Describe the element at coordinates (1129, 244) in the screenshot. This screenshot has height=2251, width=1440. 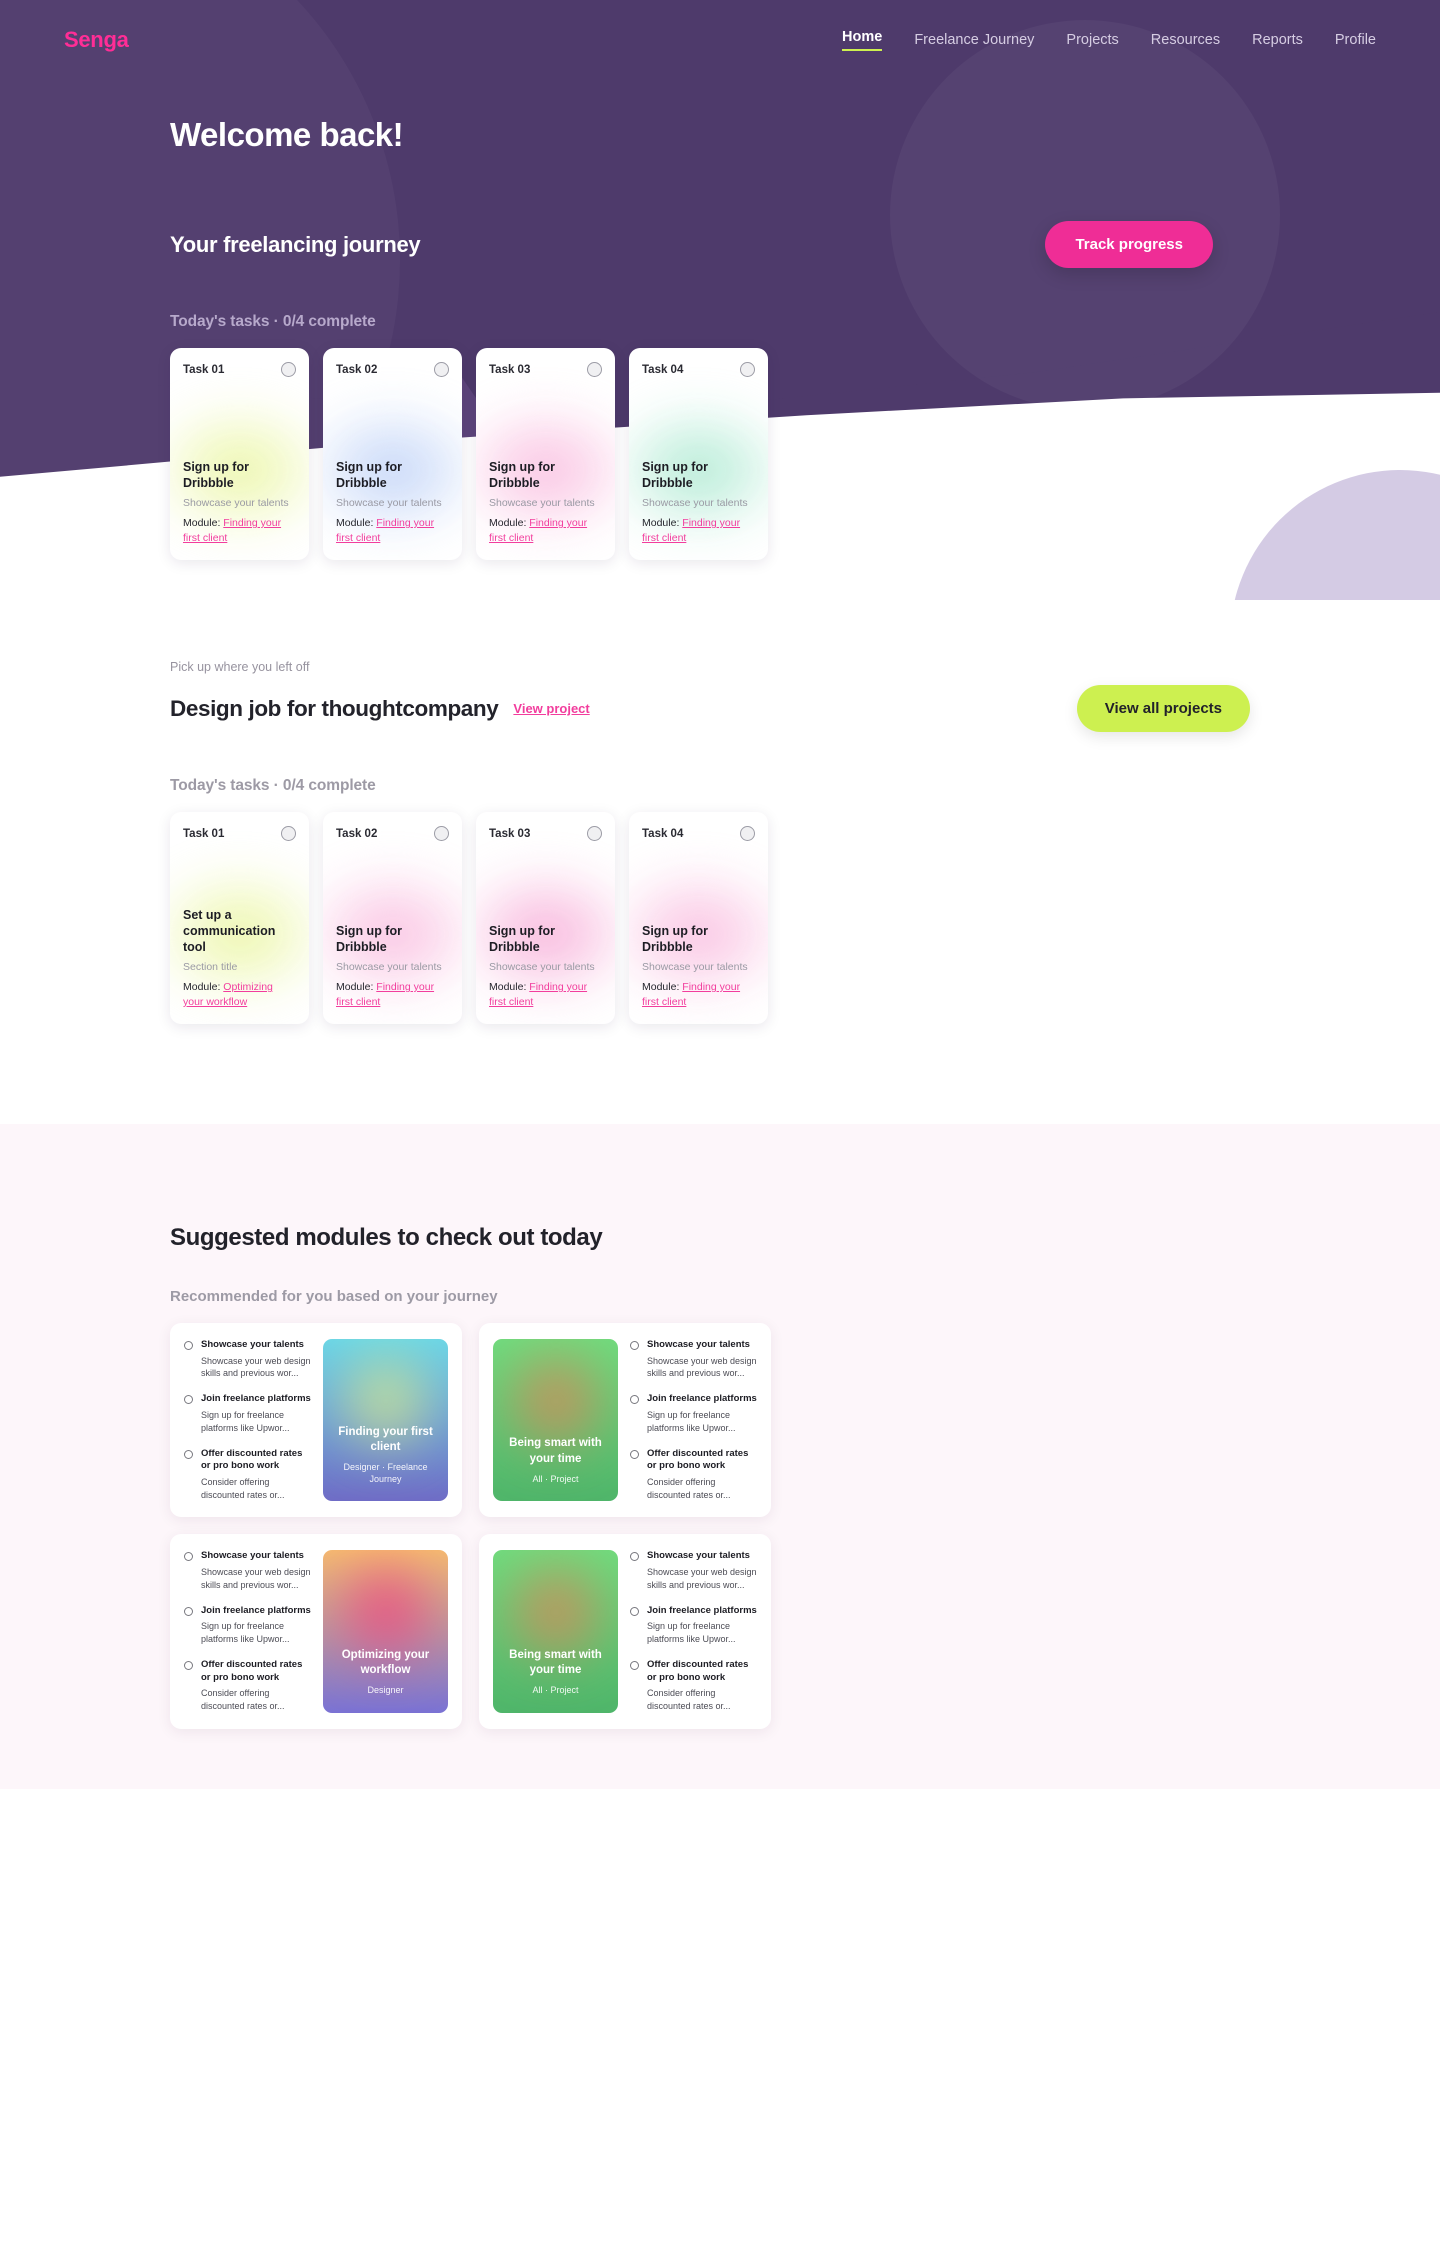
I see `track-progress-button: Track progress` at that location.